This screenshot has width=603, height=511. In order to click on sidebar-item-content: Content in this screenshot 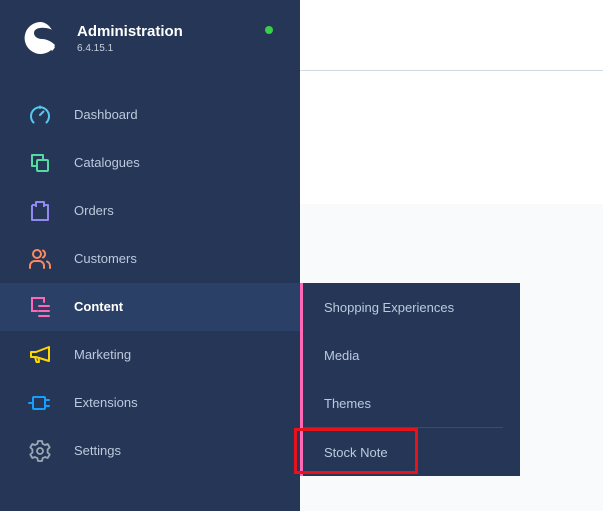, I will do `click(150, 307)`.